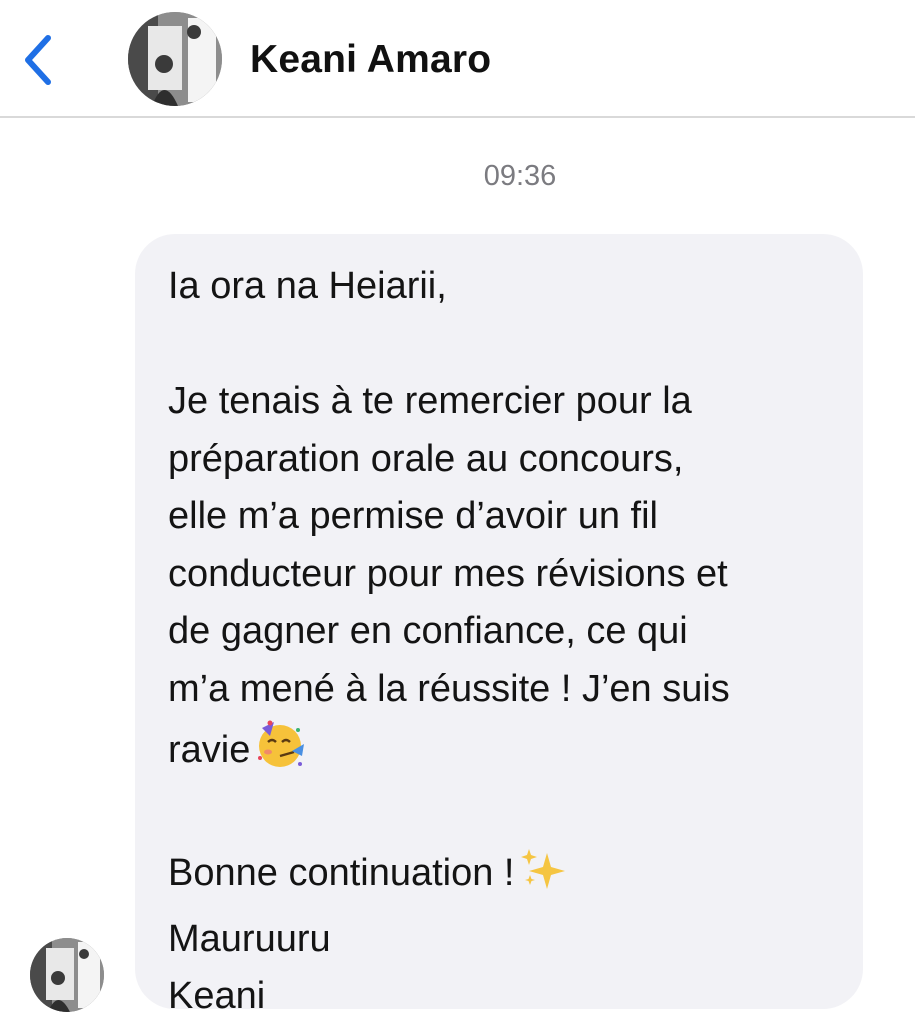 This screenshot has height=1026, width=915. Describe the element at coordinates (428, 631) in the screenshot. I see `message-line: de gagner en confiance, ce qui` at that location.